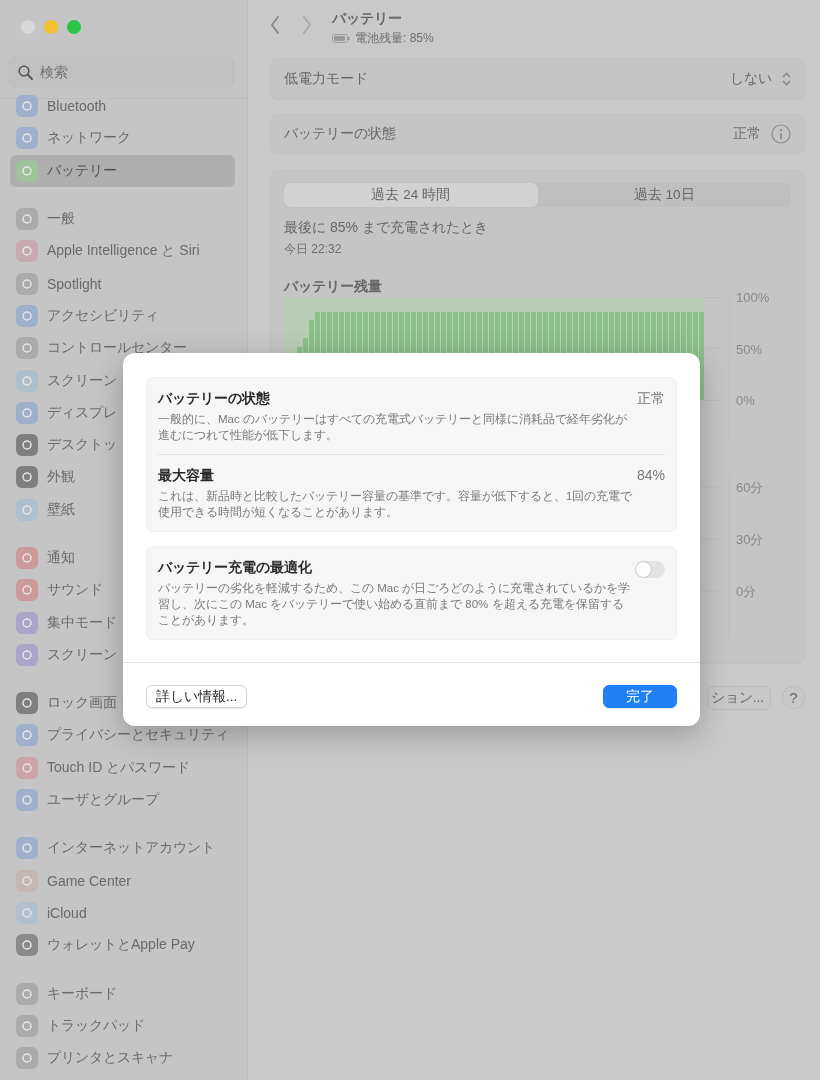  Describe the element at coordinates (394, 38) in the screenshot. I see `battery-level: 電池残量: 85%` at that location.